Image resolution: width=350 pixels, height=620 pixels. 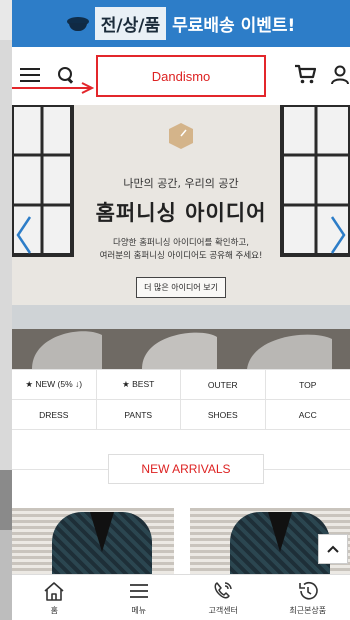 I want to click on hamburger-menu-icon, so click(x=30, y=75).